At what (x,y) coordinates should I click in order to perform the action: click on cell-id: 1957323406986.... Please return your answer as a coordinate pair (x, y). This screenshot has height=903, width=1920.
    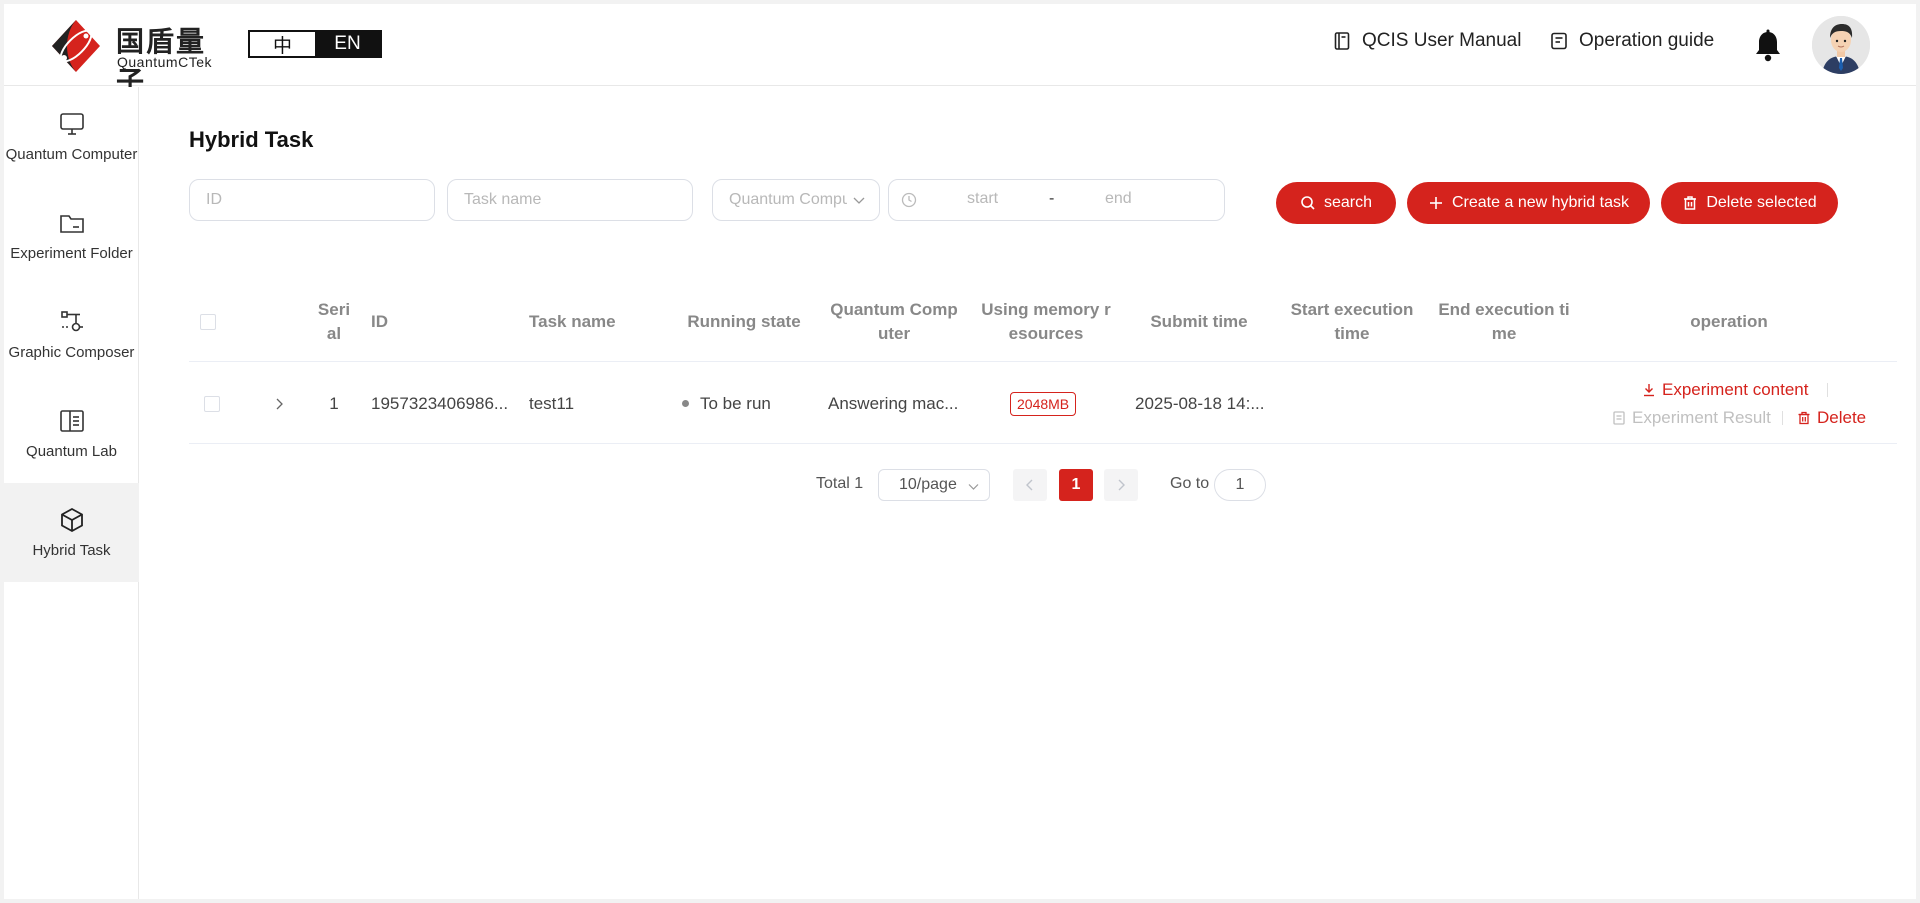
    Looking at the image, I should click on (440, 403).